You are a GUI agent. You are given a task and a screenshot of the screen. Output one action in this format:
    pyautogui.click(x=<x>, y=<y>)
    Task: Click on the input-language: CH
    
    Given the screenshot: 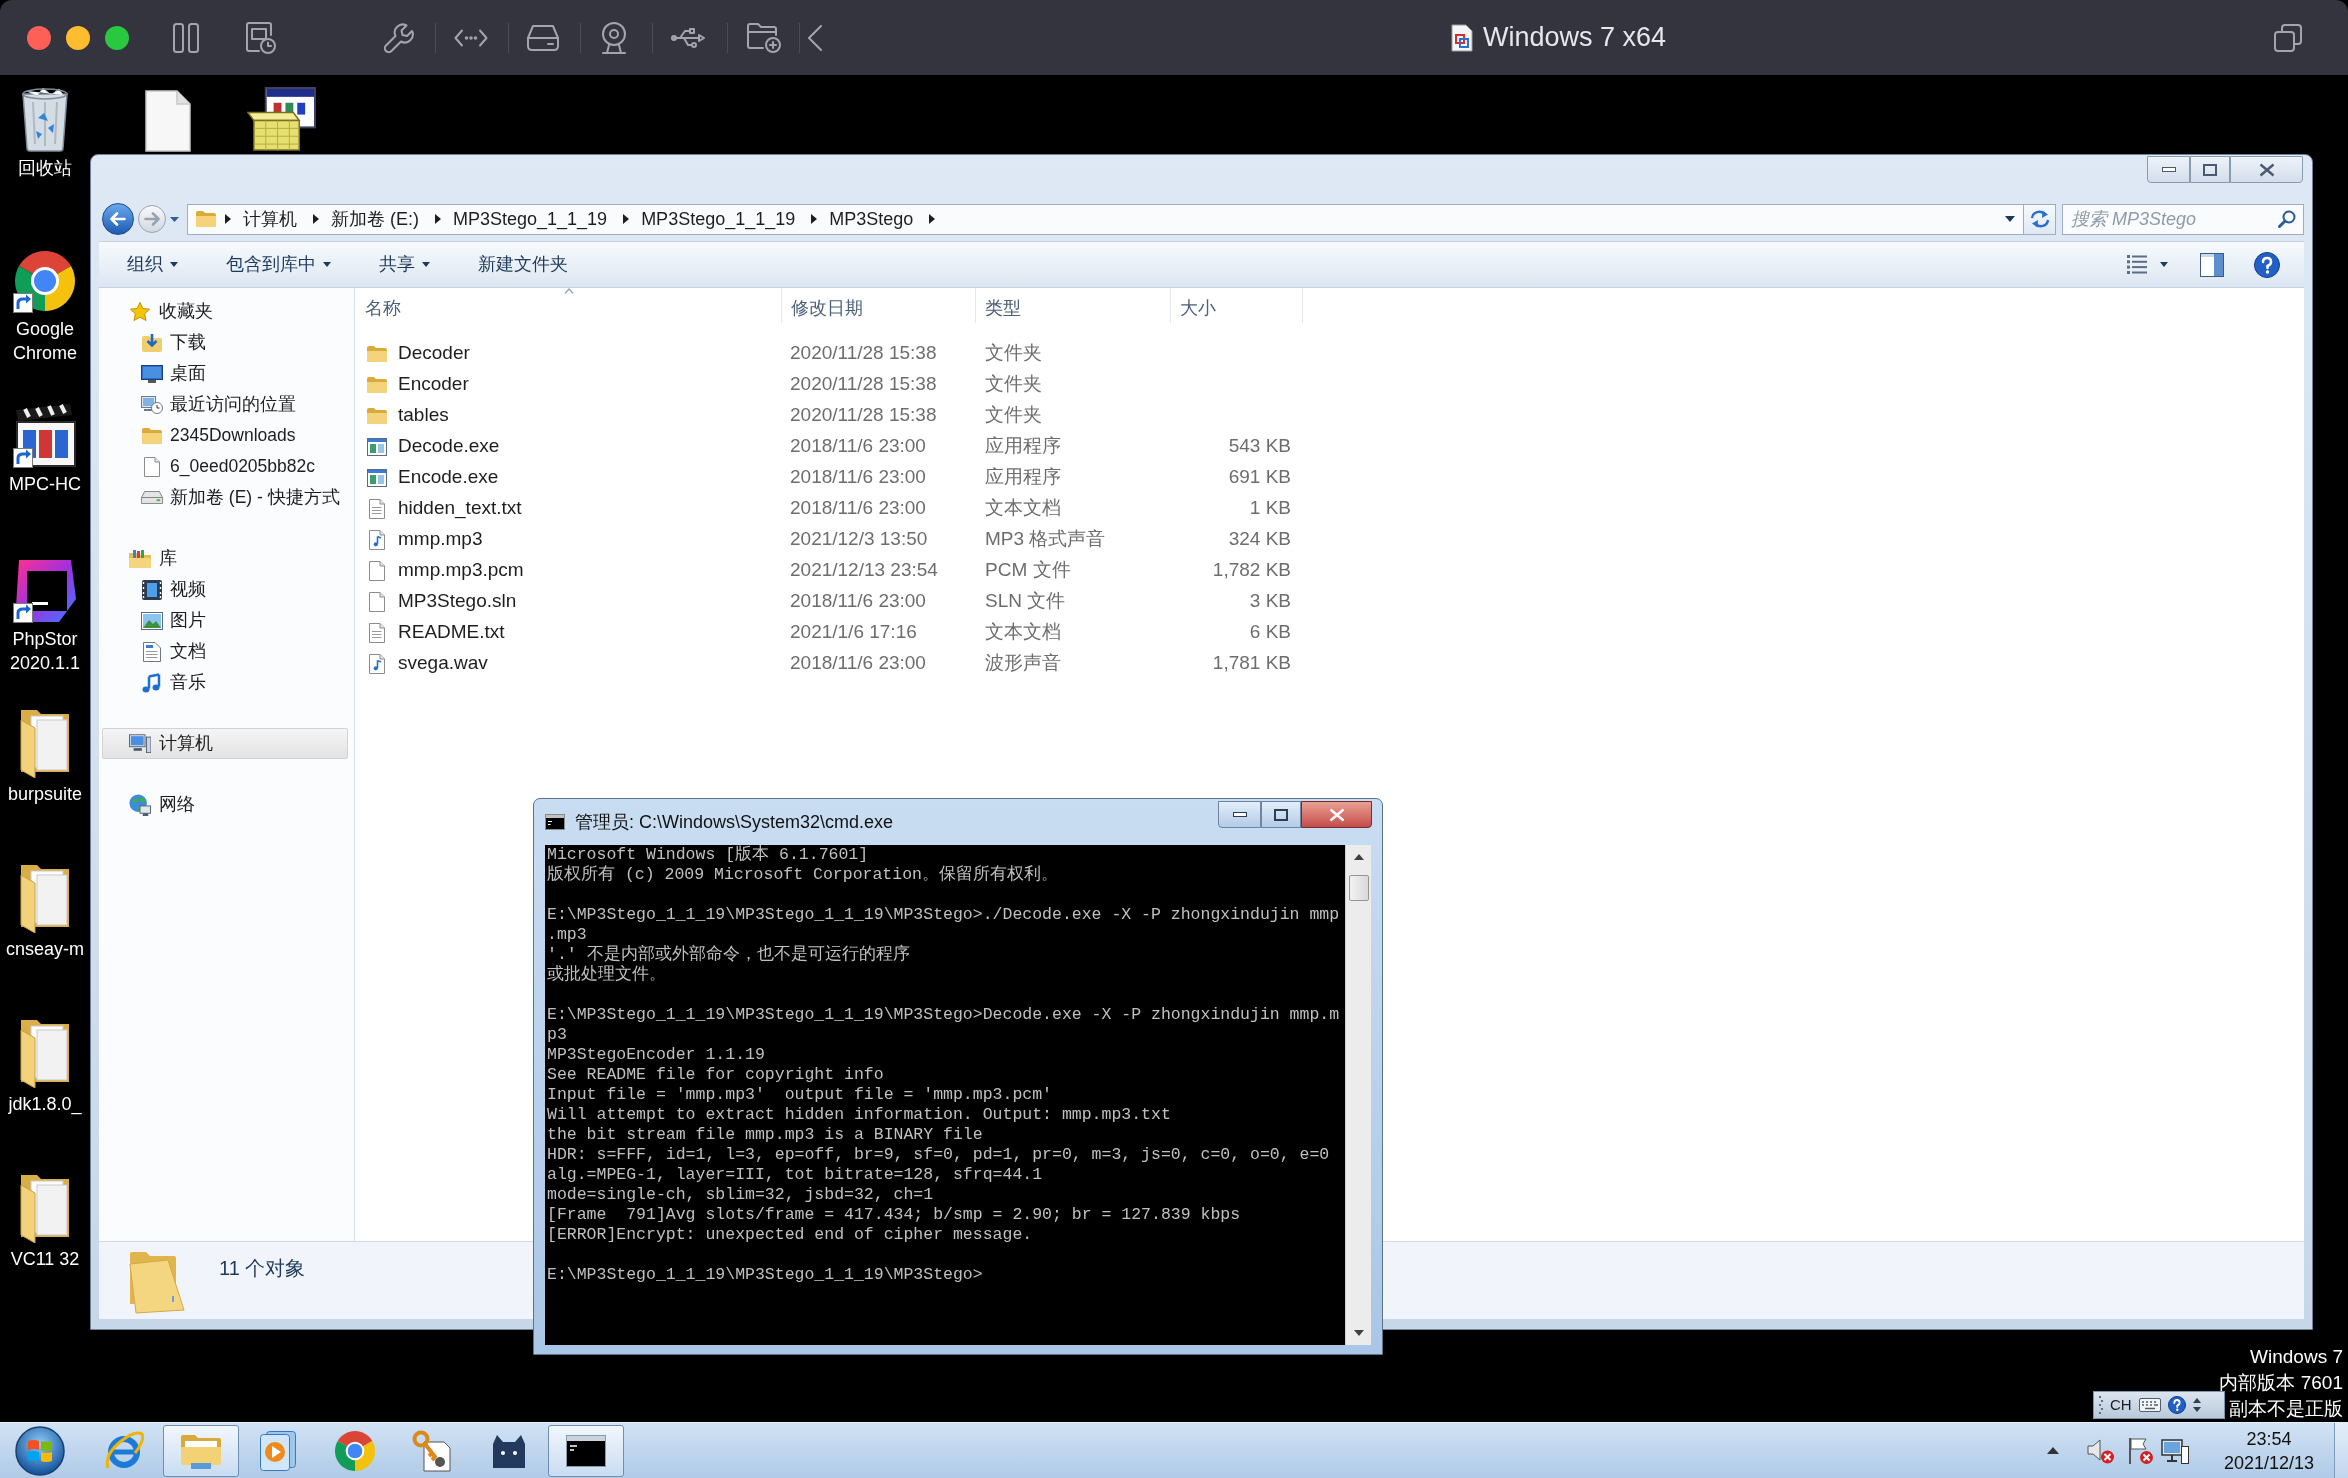 What is the action you would take?
    pyautogui.click(x=2121, y=1405)
    